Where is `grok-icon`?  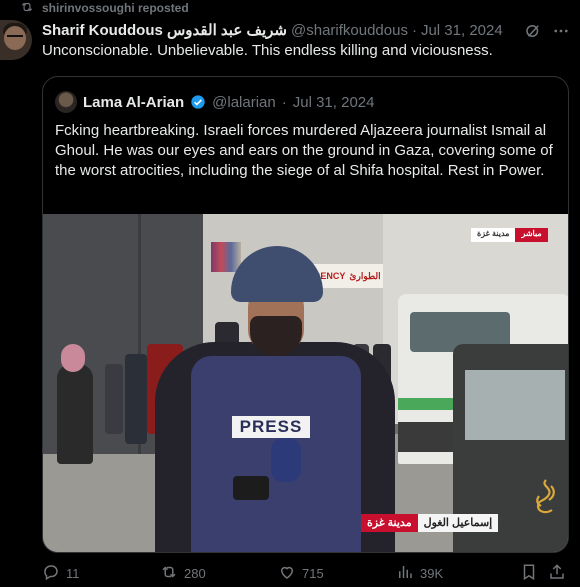 grok-icon is located at coordinates (533, 31).